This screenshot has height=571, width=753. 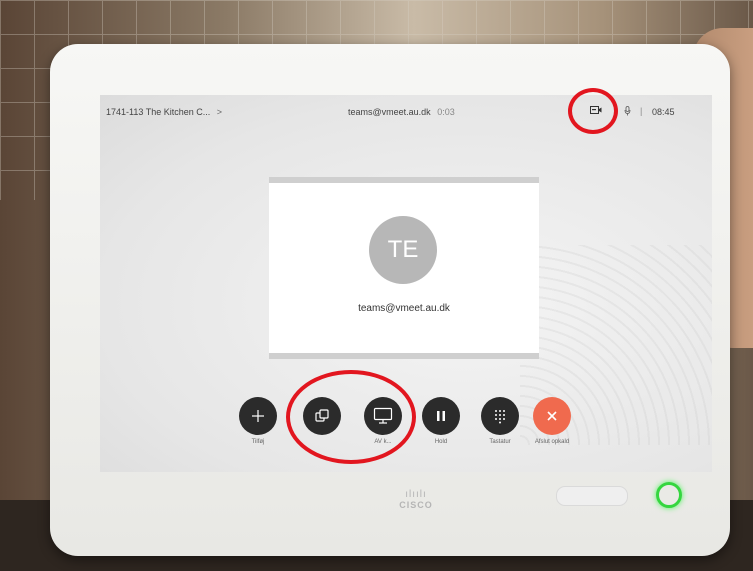 What do you see at coordinates (219, 112) in the screenshot?
I see `chevron-right-icon: >` at bounding box center [219, 112].